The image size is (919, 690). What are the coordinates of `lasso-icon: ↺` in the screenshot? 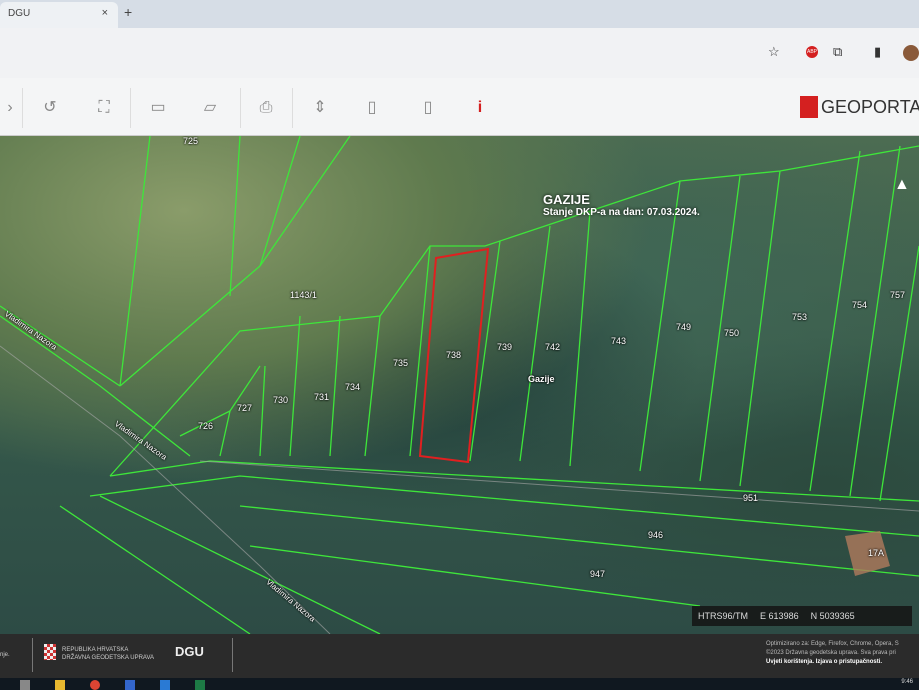 It's located at (50, 108).